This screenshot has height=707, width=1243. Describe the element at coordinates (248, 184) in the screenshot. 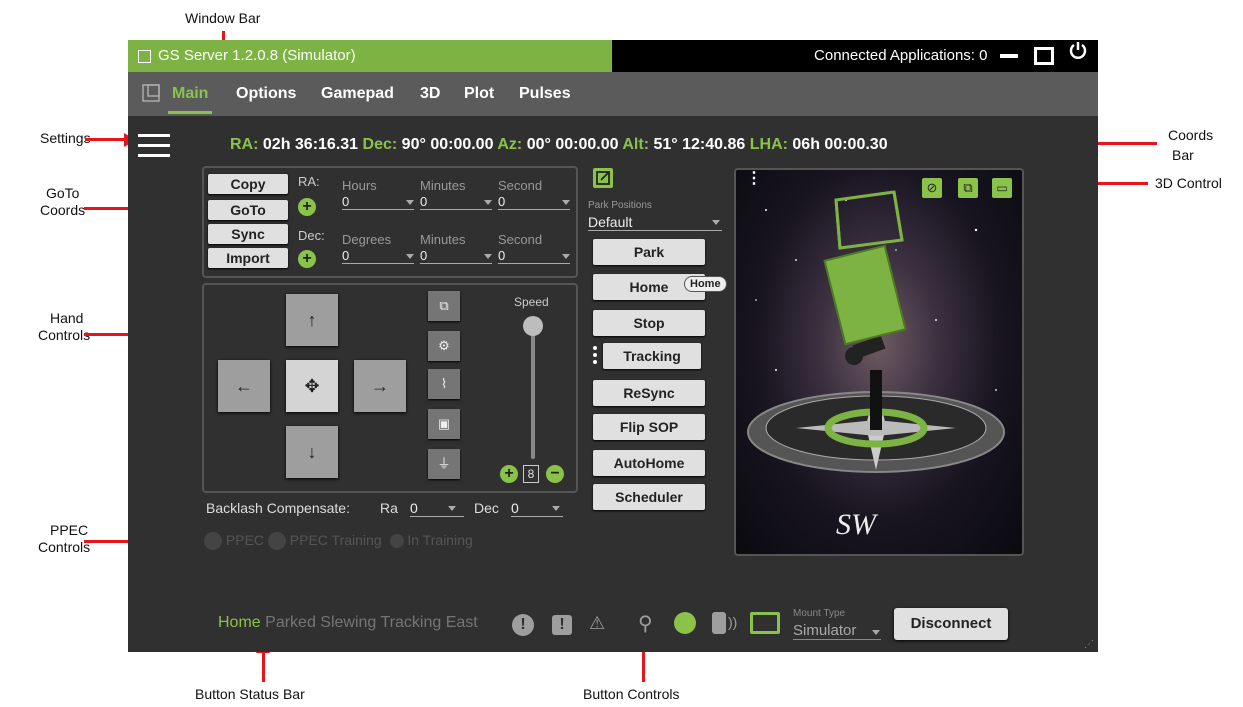

I see `copy-button: Copy` at that location.